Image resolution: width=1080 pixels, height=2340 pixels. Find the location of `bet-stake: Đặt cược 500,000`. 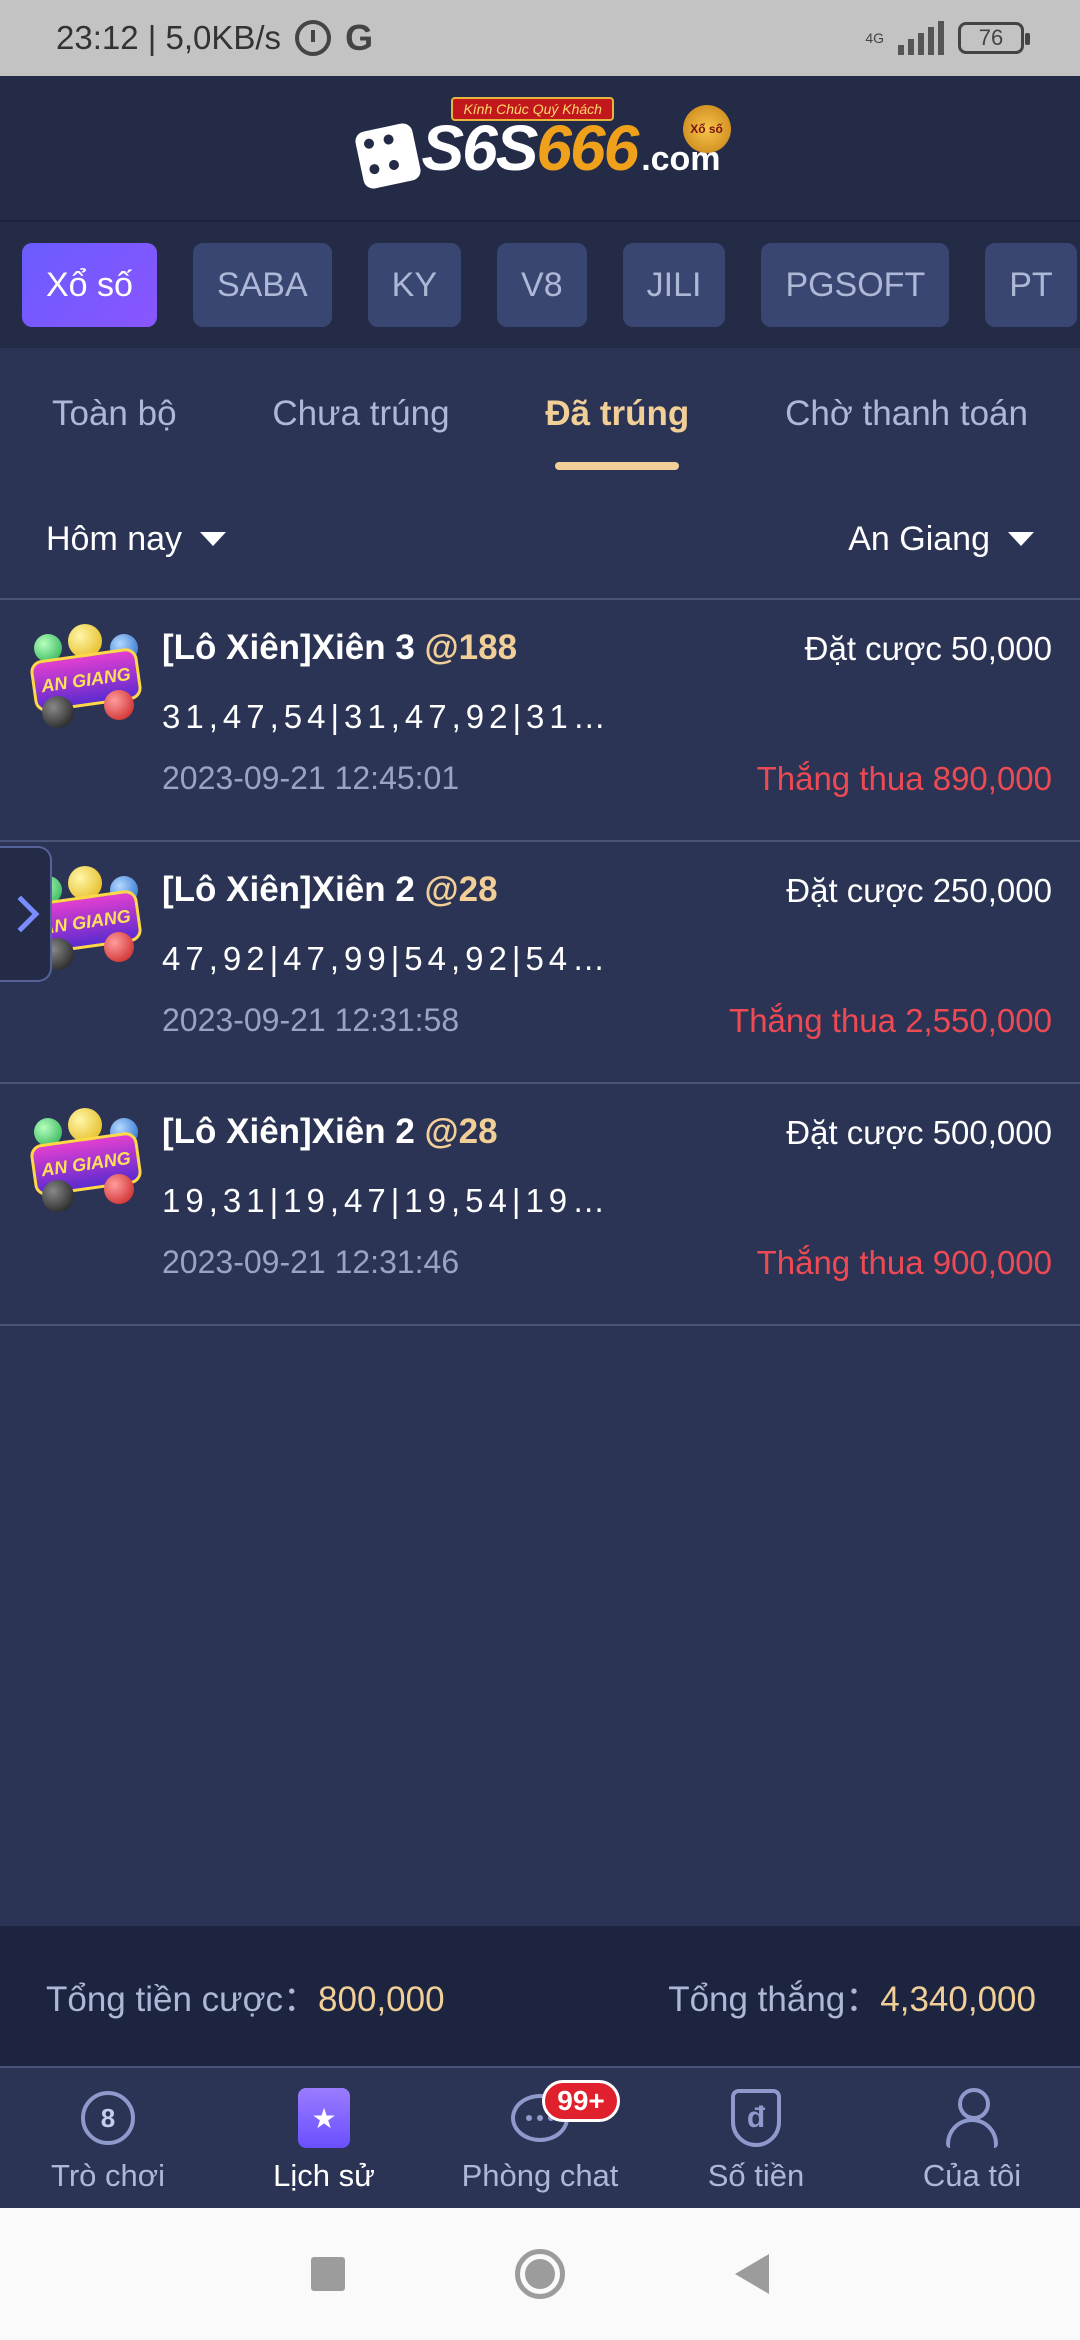

bet-stake: Đặt cược 500,000 is located at coordinates (919, 1132).